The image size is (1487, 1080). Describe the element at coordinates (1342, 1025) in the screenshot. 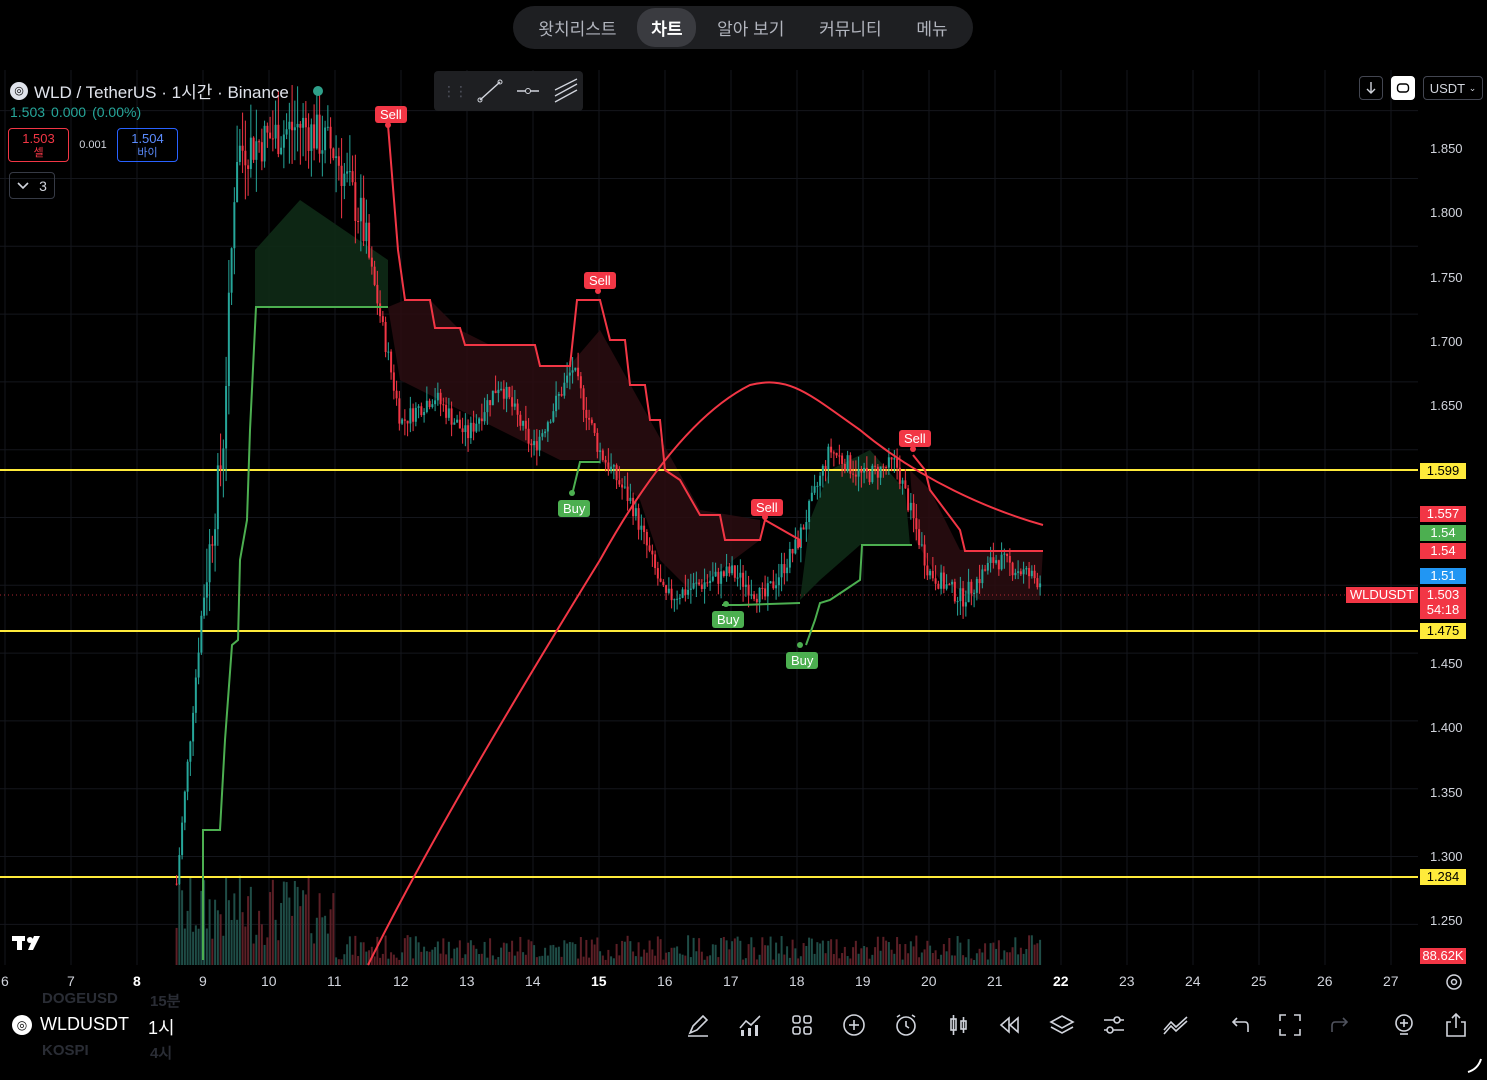

I see `redo-button` at that location.